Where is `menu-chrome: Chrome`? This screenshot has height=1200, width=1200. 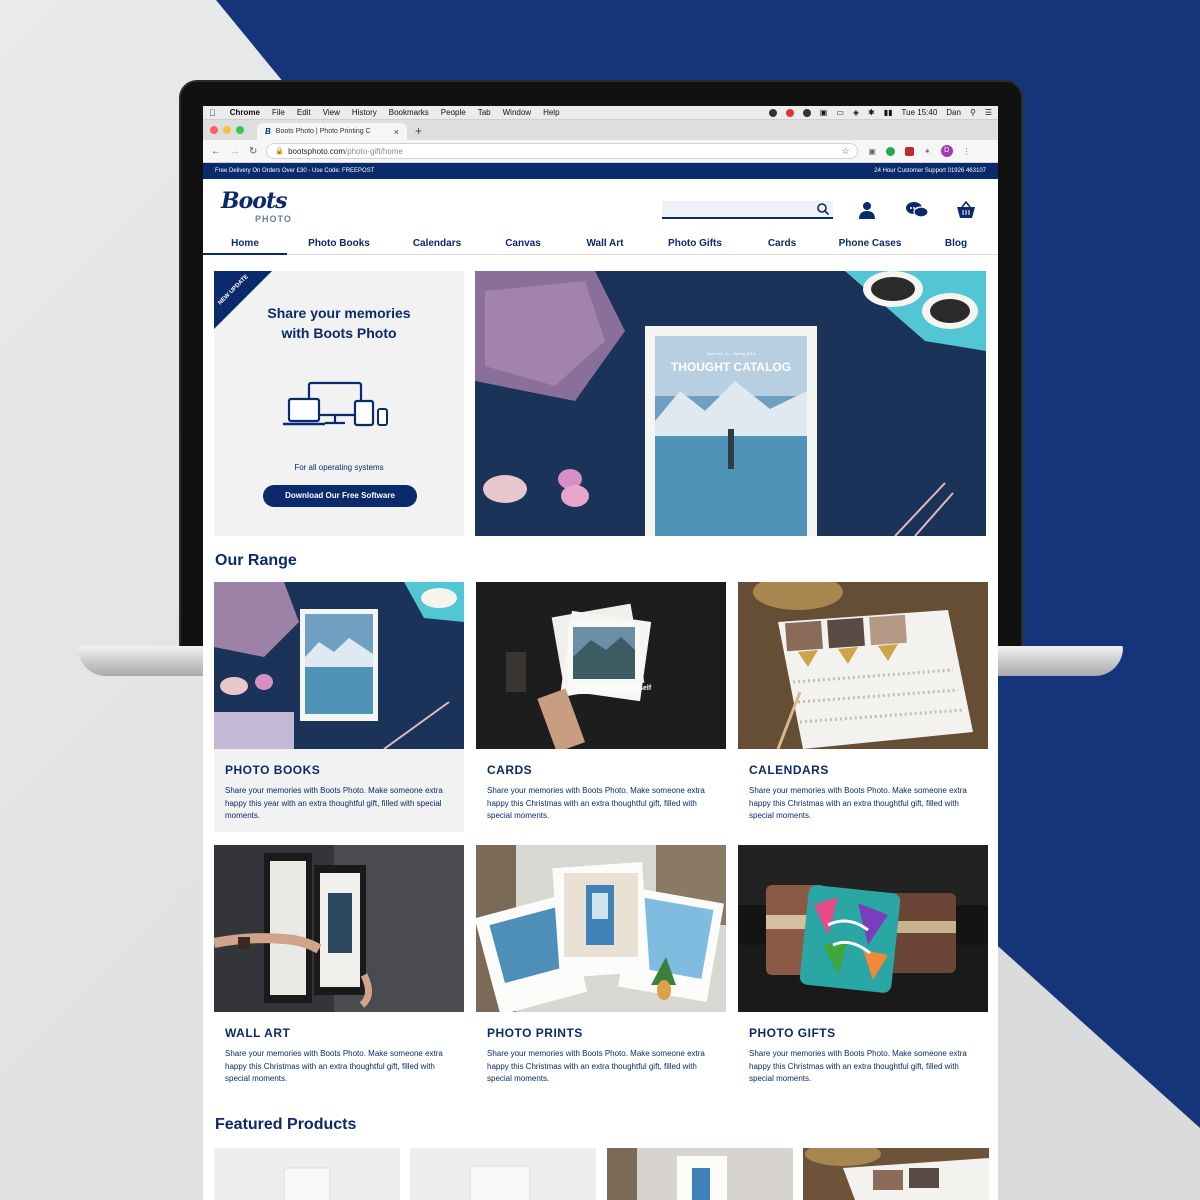
menu-chrome: Chrome is located at coordinates (245, 112).